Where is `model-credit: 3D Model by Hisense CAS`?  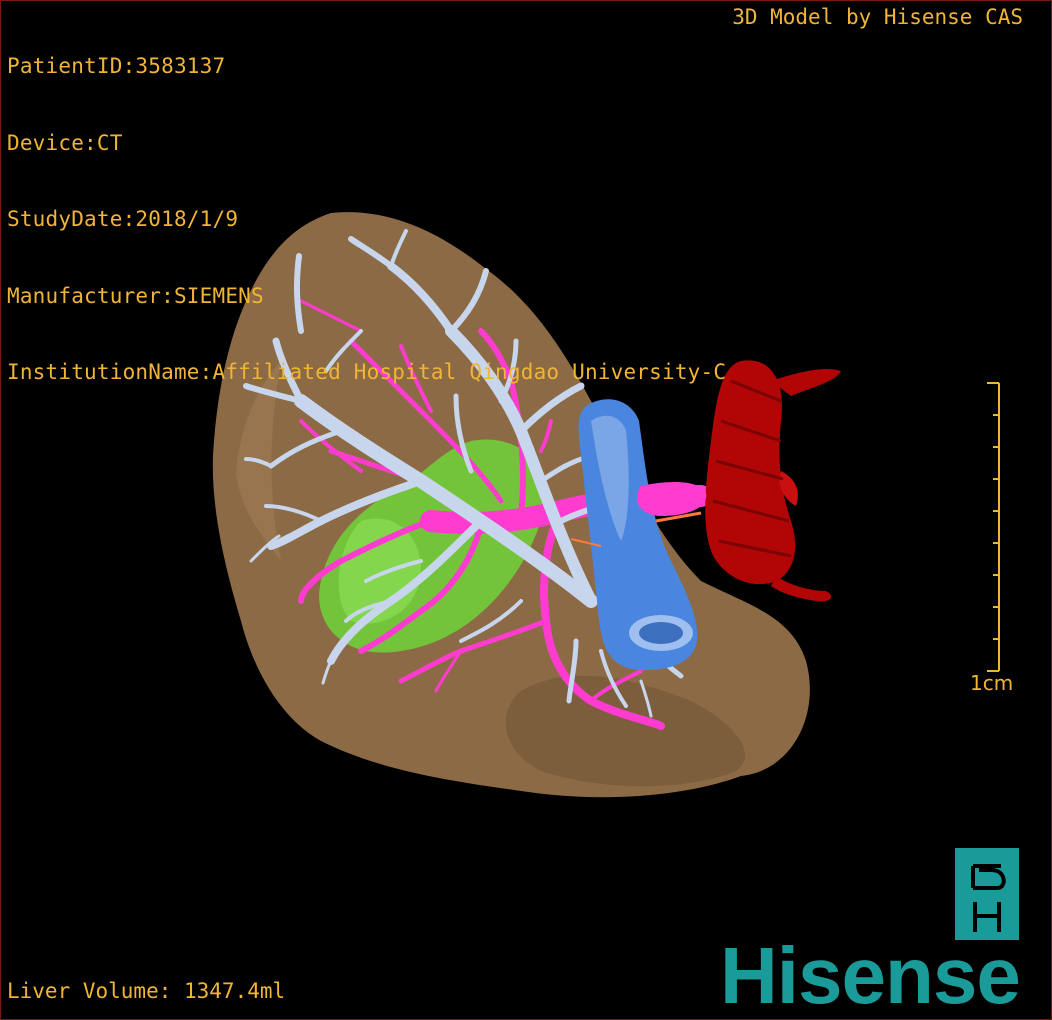 model-credit: 3D Model by Hisense CAS is located at coordinates (877, 17).